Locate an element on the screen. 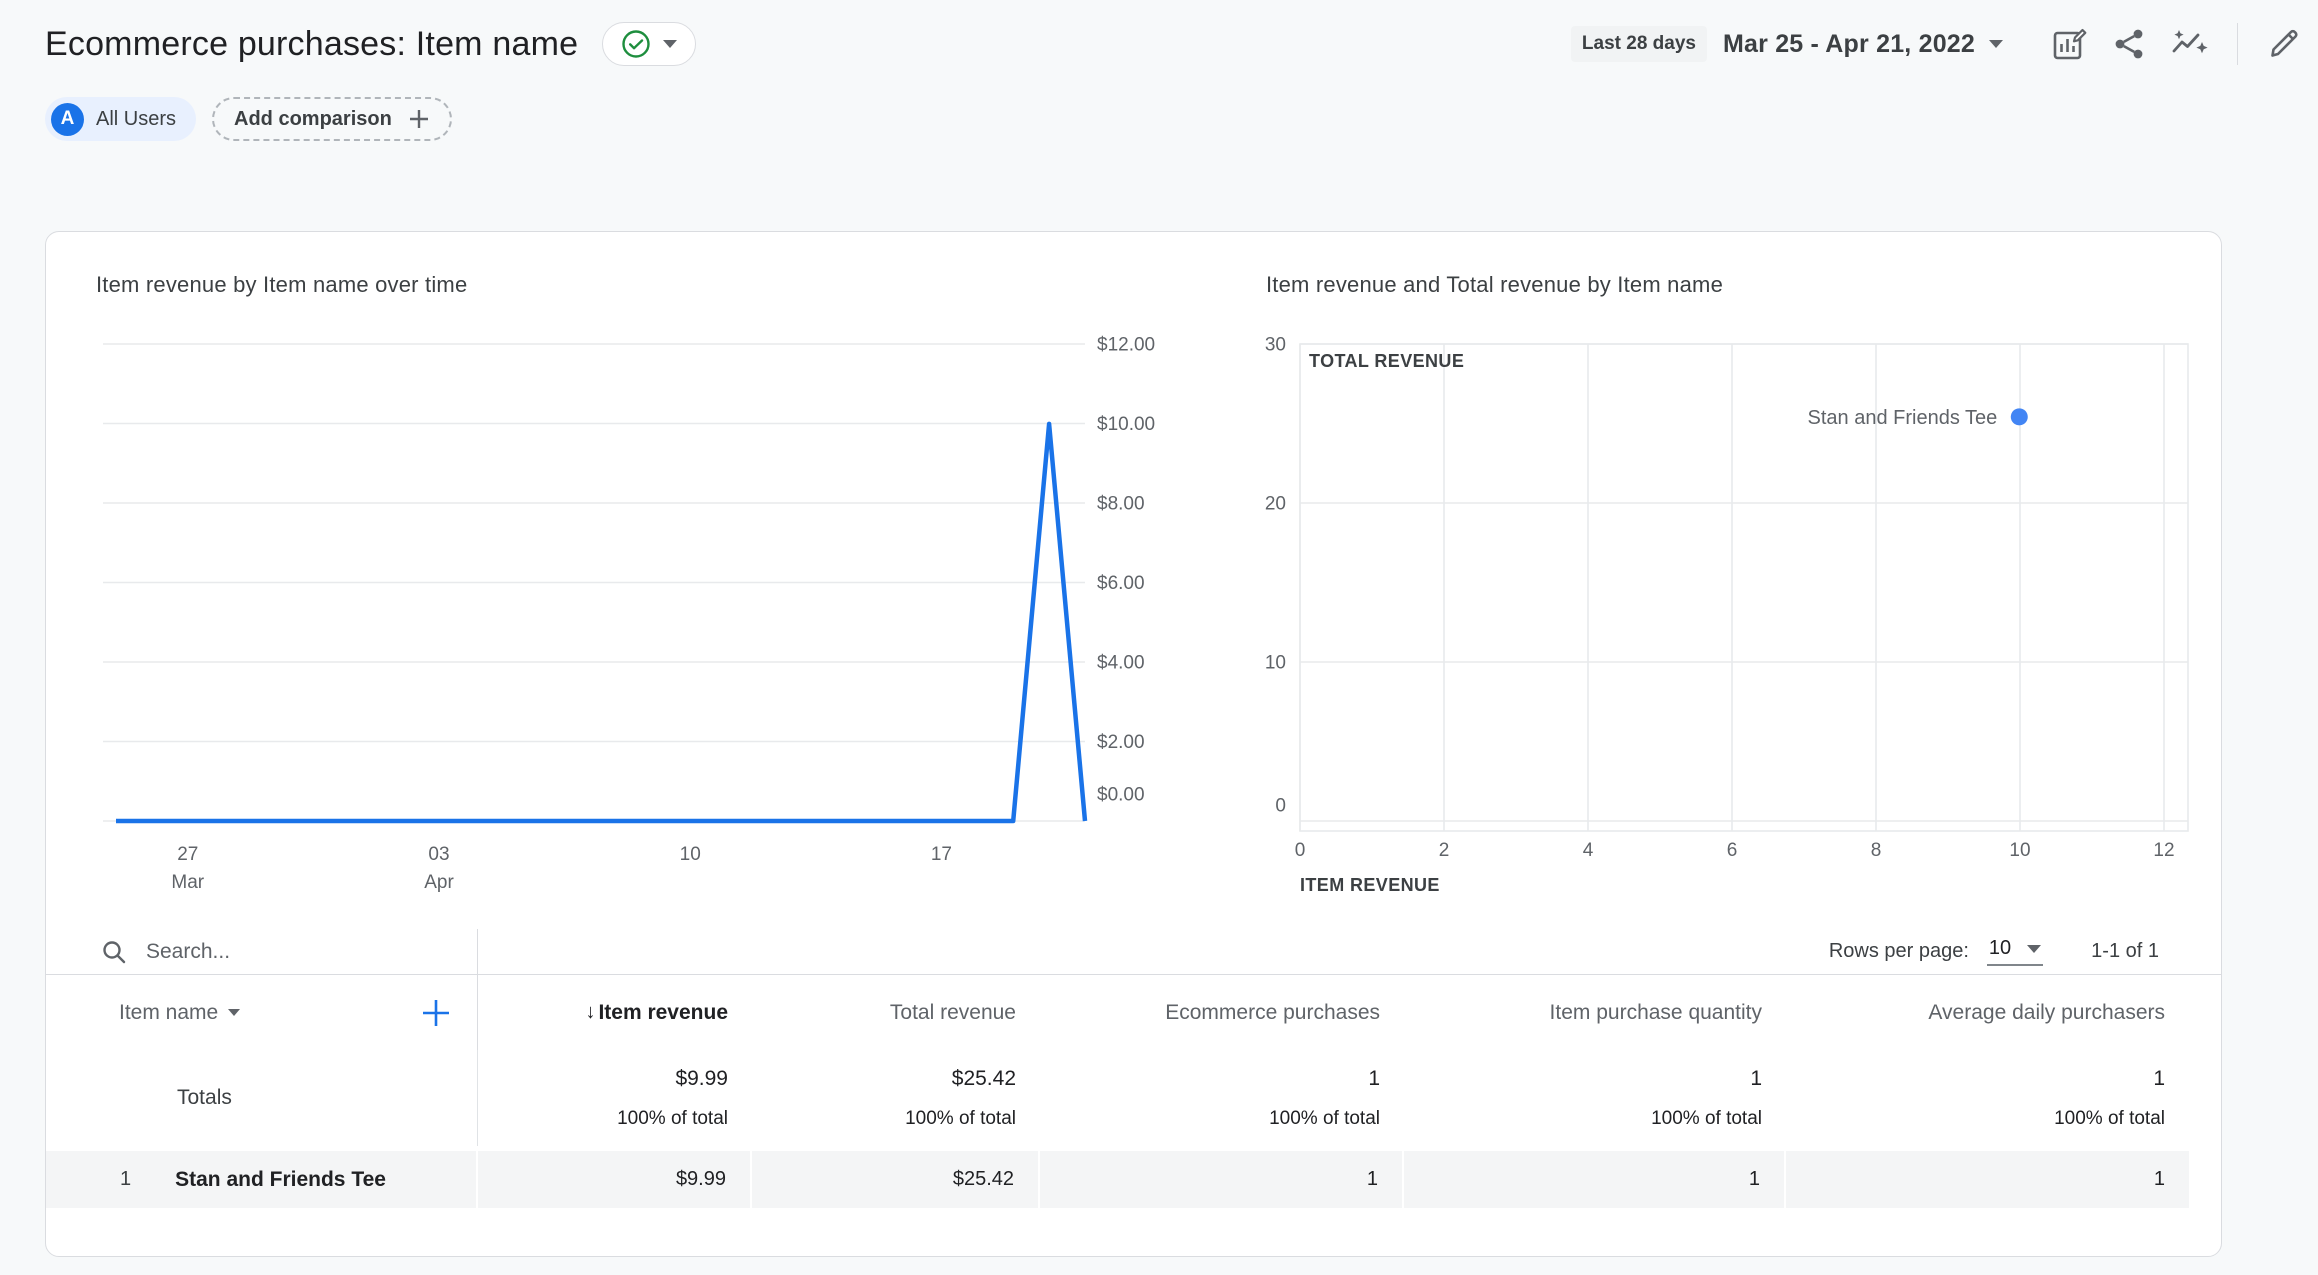 Image resolution: width=2318 pixels, height=1275 pixels. svg-text: $2.00 is located at coordinates (1121, 742).